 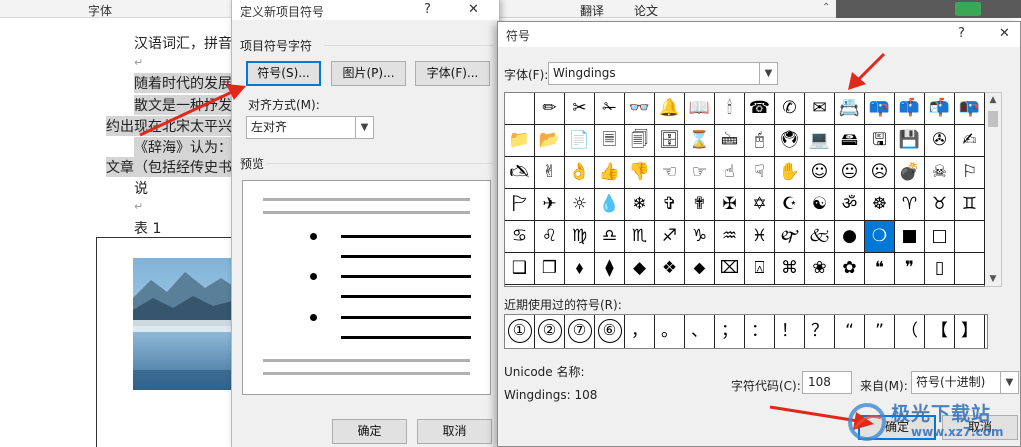 I want to click on watermark: 极光下载站 www.xz7.com, so click(x=934, y=422).